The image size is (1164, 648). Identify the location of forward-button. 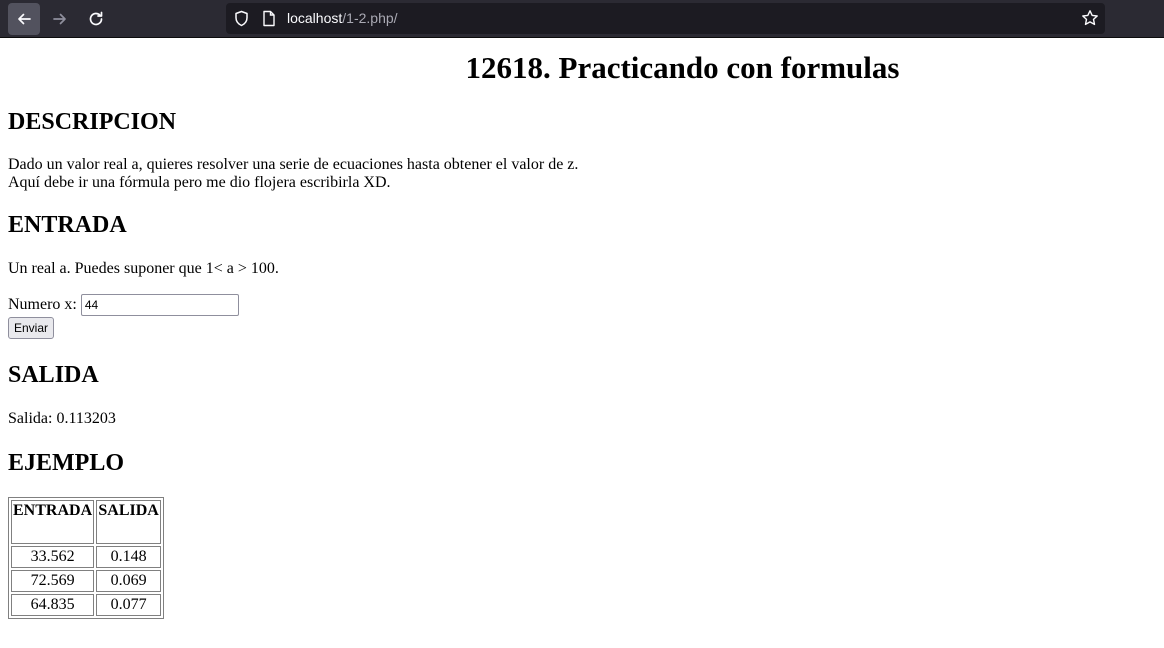
(60, 19).